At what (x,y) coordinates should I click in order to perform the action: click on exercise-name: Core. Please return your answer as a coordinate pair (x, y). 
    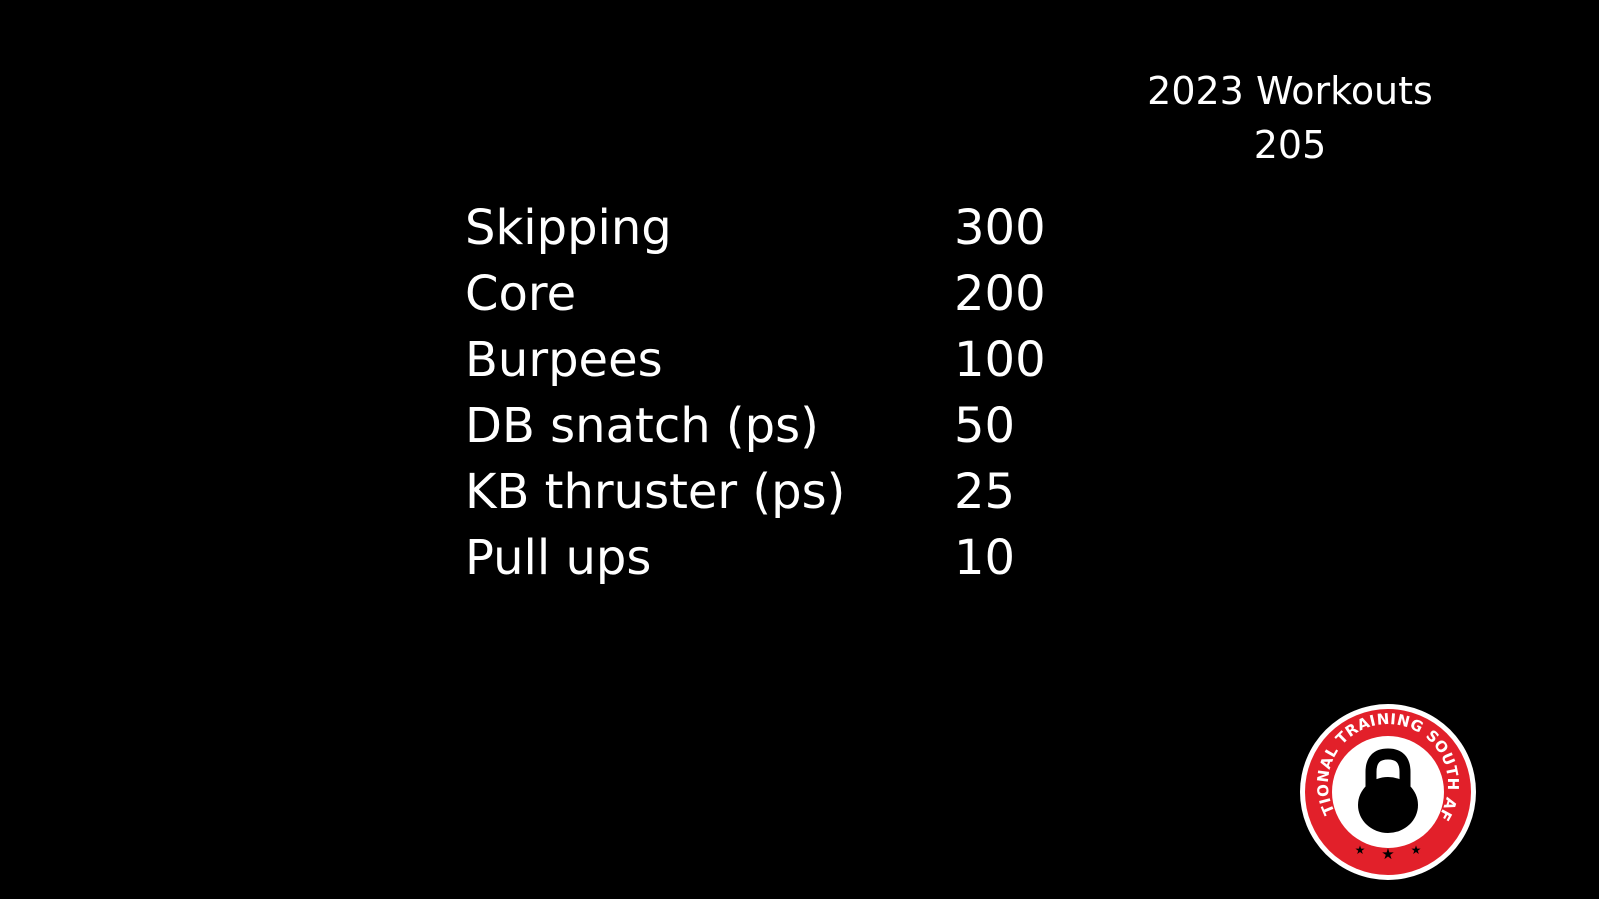
    Looking at the image, I should click on (521, 294).